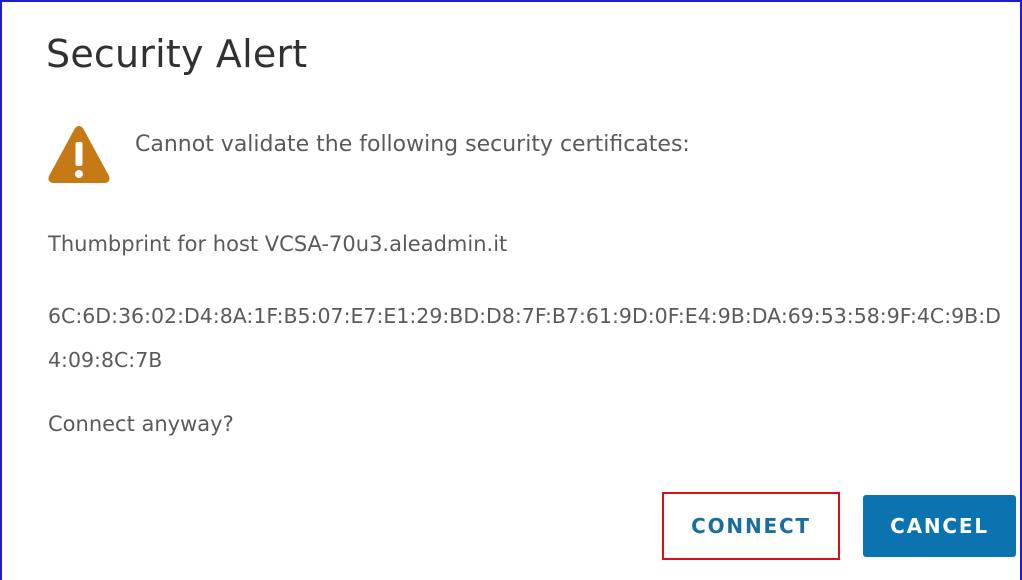  I want to click on warning-triangle-icon, so click(79, 154).